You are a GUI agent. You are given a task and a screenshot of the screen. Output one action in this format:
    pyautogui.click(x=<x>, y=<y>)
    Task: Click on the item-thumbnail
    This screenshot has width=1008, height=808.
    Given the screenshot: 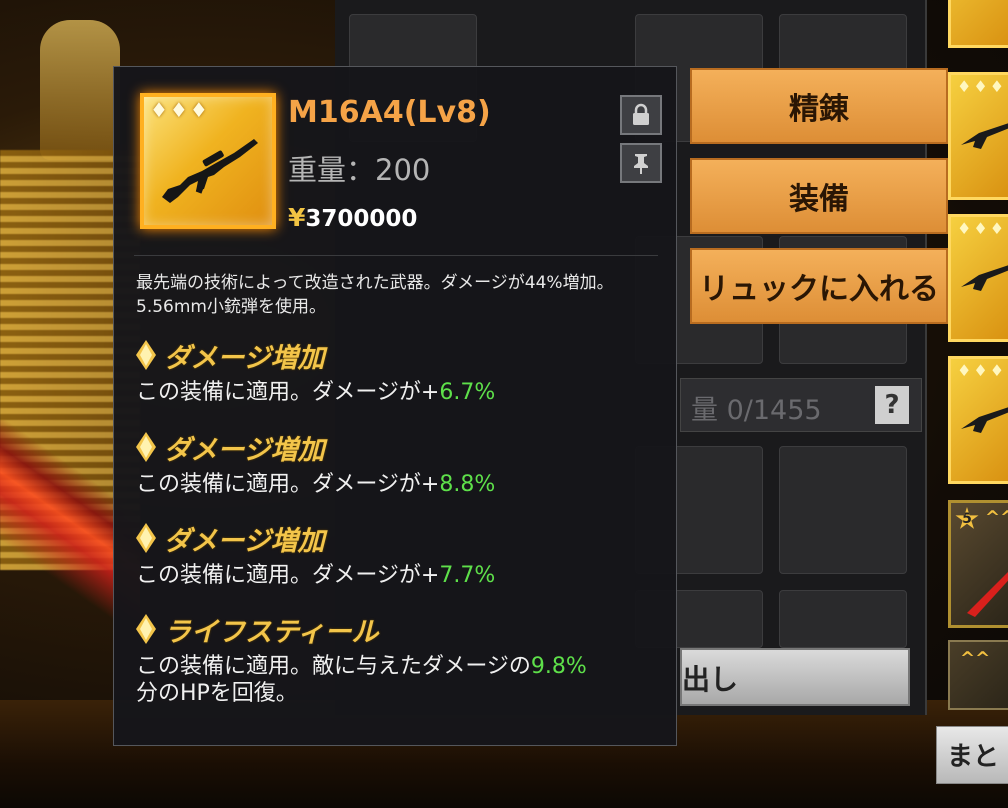 What is the action you would take?
    pyautogui.click(x=978, y=24)
    